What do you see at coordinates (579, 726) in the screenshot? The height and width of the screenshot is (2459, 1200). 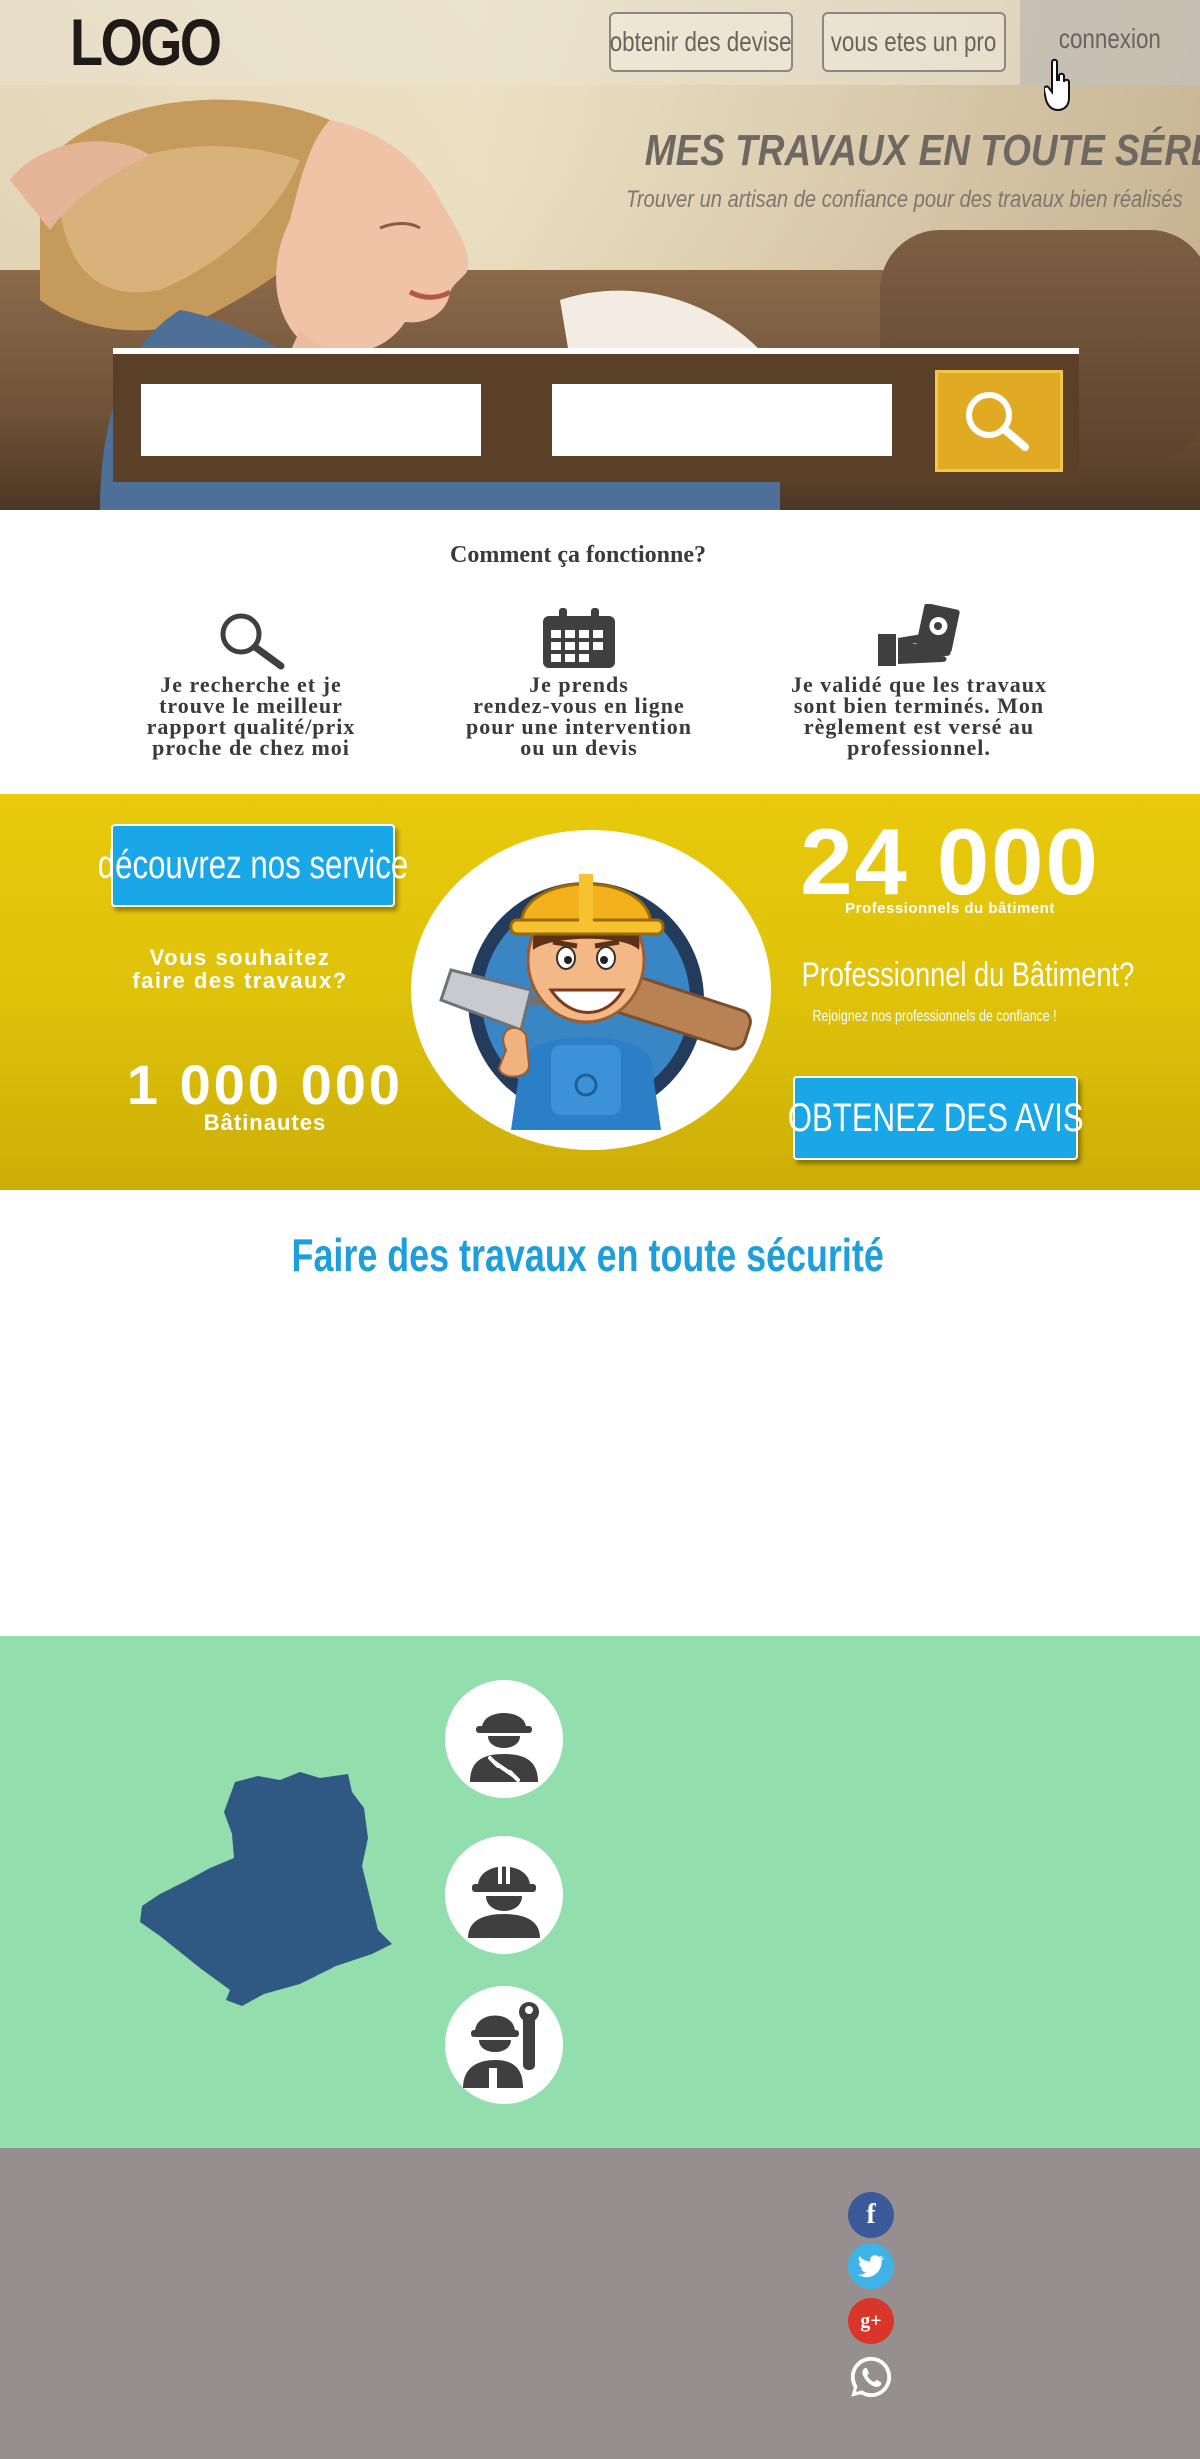 I see `step-appointment-line-3: pour une intervention` at bounding box center [579, 726].